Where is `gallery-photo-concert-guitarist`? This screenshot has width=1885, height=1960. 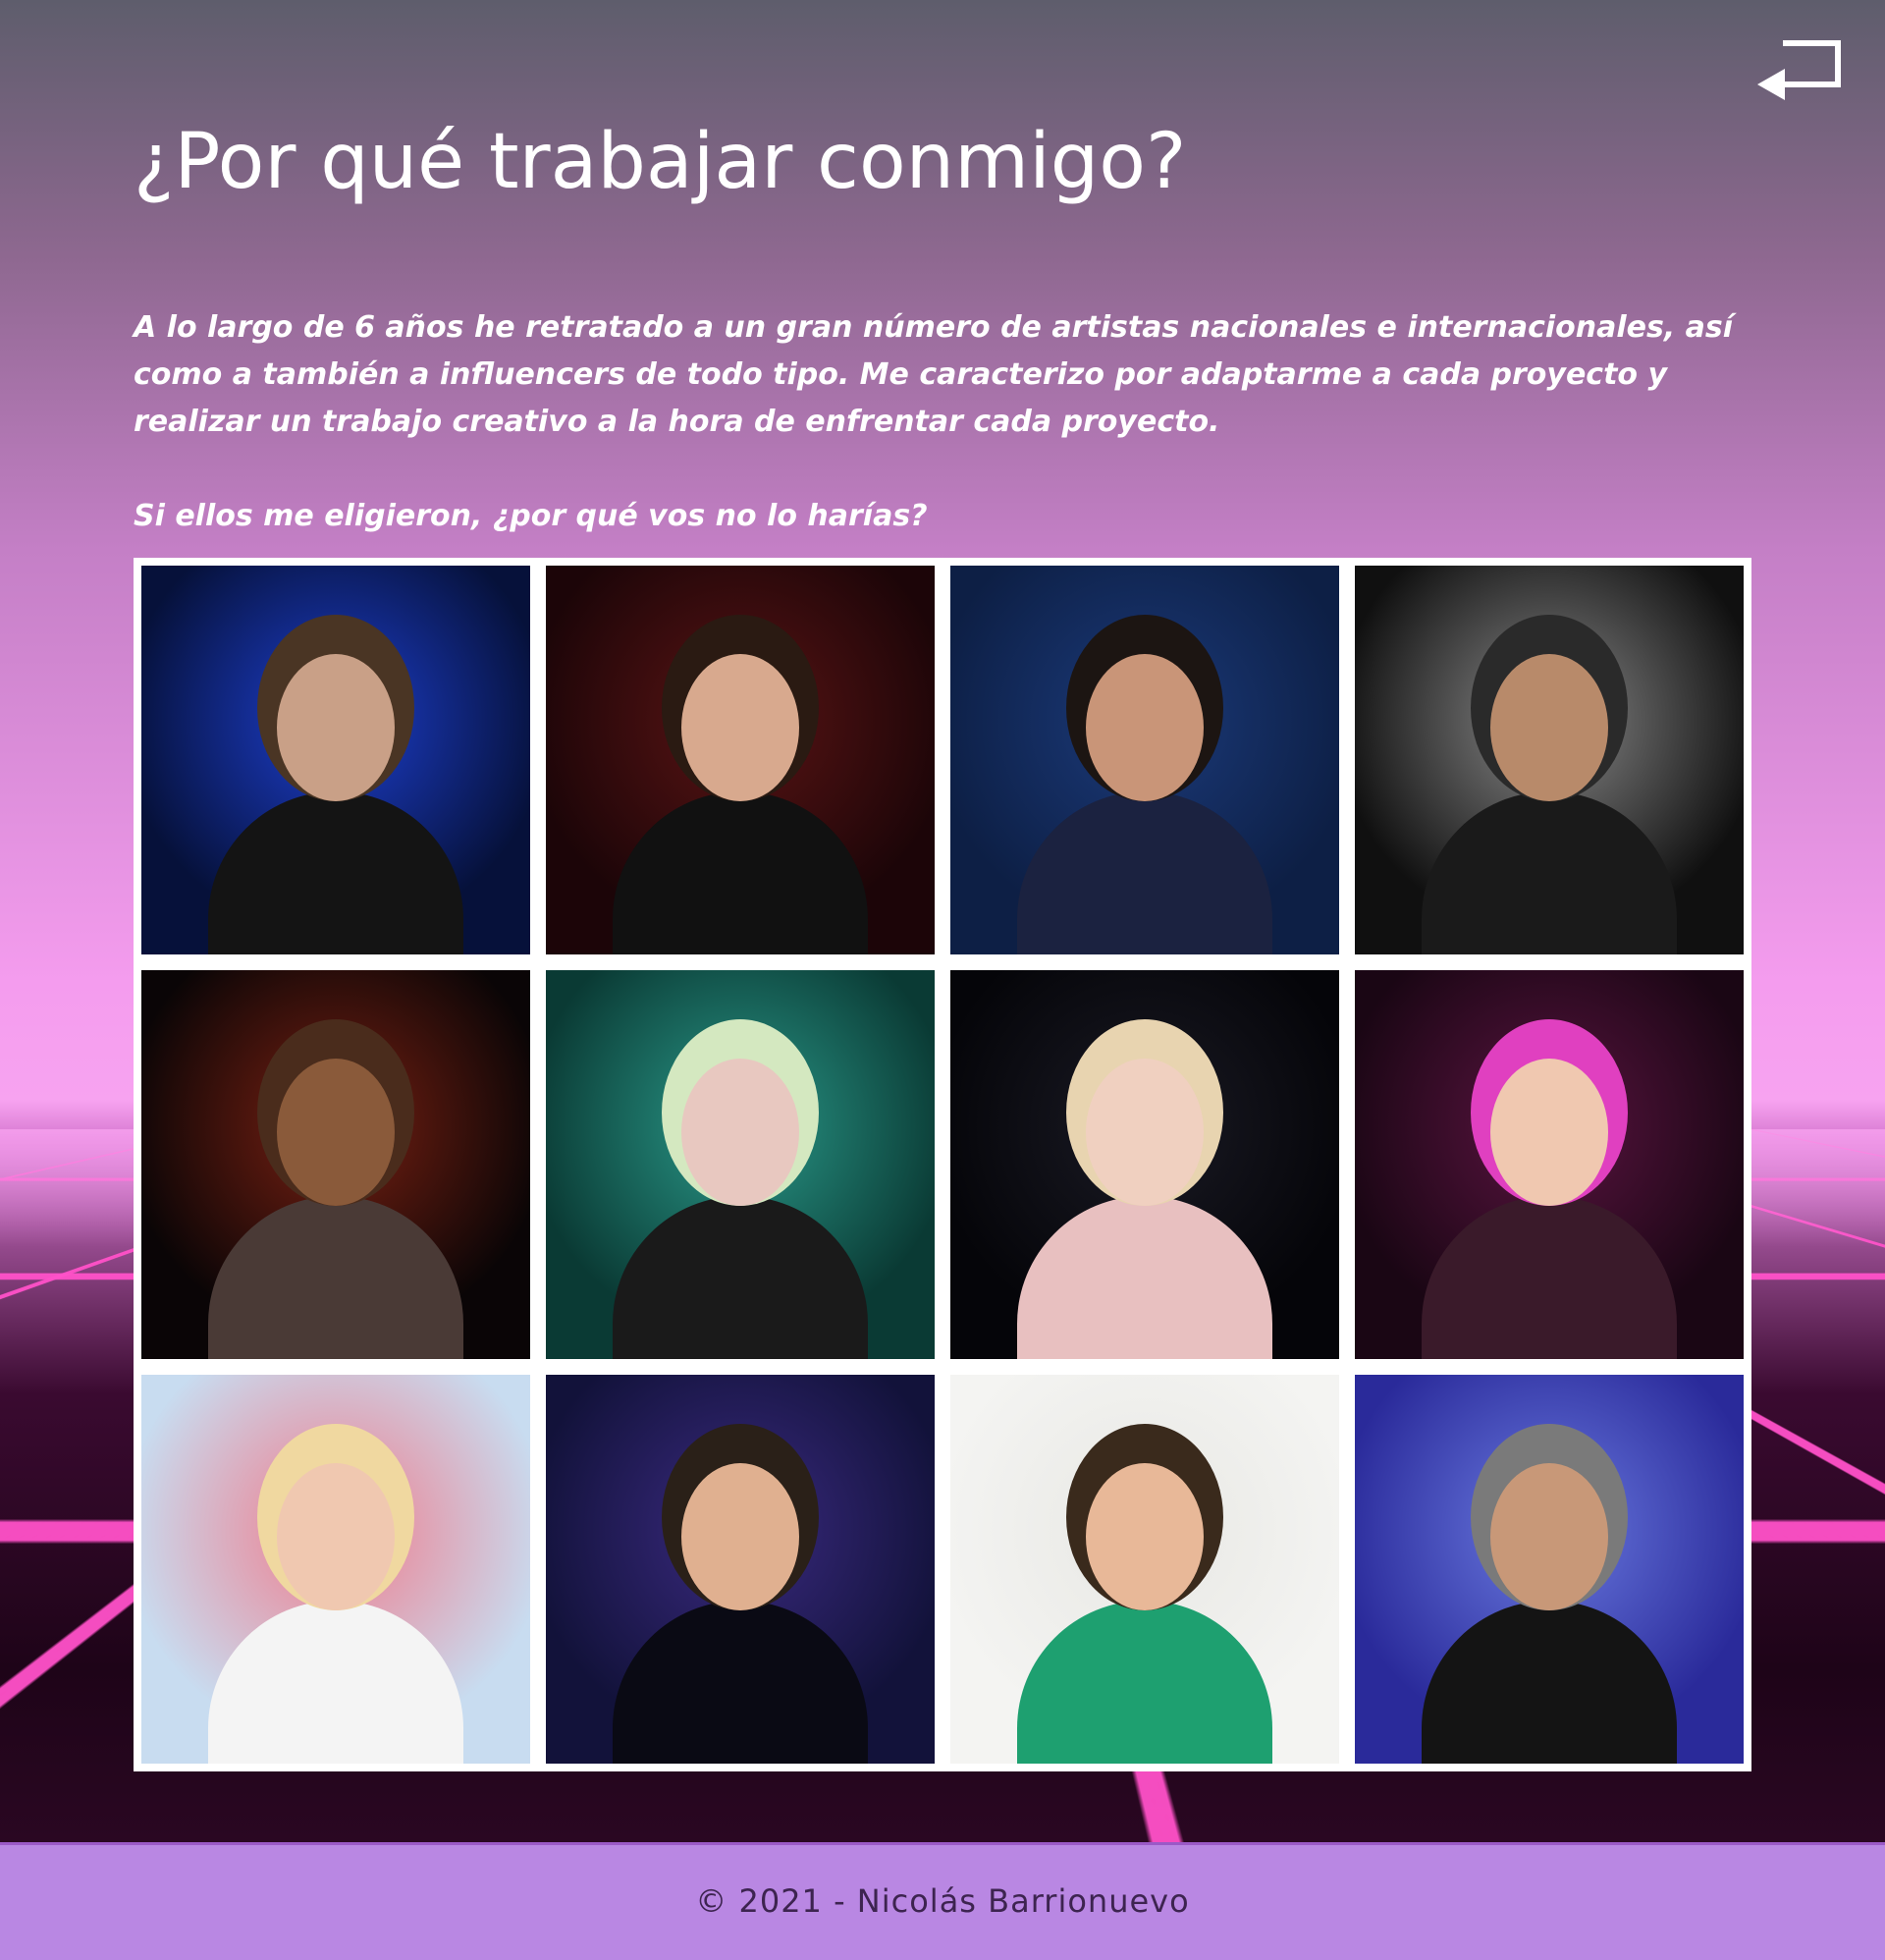 gallery-photo-concert-guitarist is located at coordinates (1550, 760).